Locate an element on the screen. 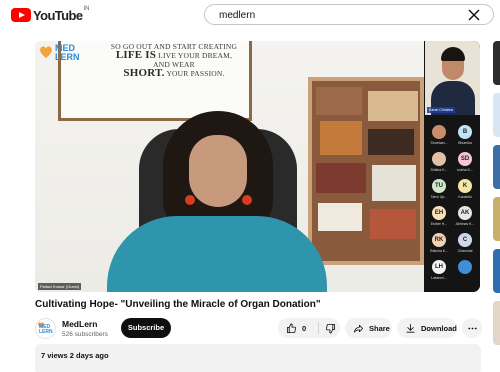 This screenshot has height=372, width=500. dislike-button is located at coordinates (327, 328).